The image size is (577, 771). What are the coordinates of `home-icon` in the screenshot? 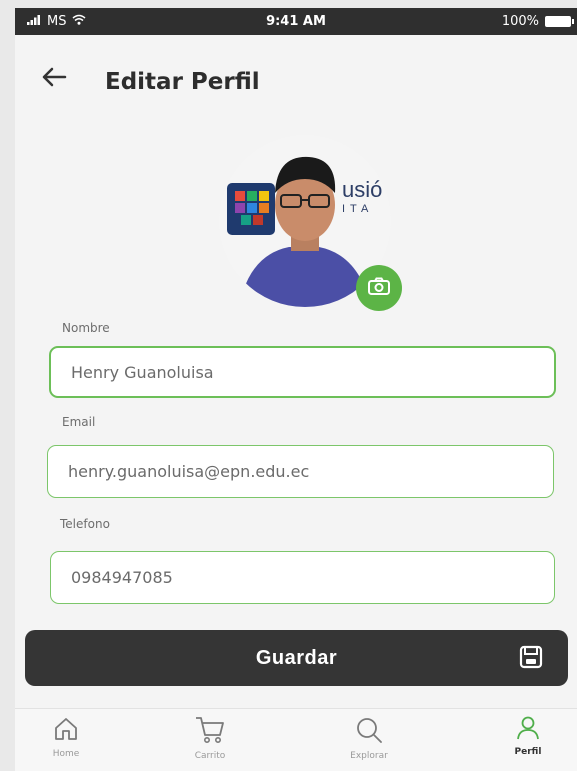 It's located at (66, 732).